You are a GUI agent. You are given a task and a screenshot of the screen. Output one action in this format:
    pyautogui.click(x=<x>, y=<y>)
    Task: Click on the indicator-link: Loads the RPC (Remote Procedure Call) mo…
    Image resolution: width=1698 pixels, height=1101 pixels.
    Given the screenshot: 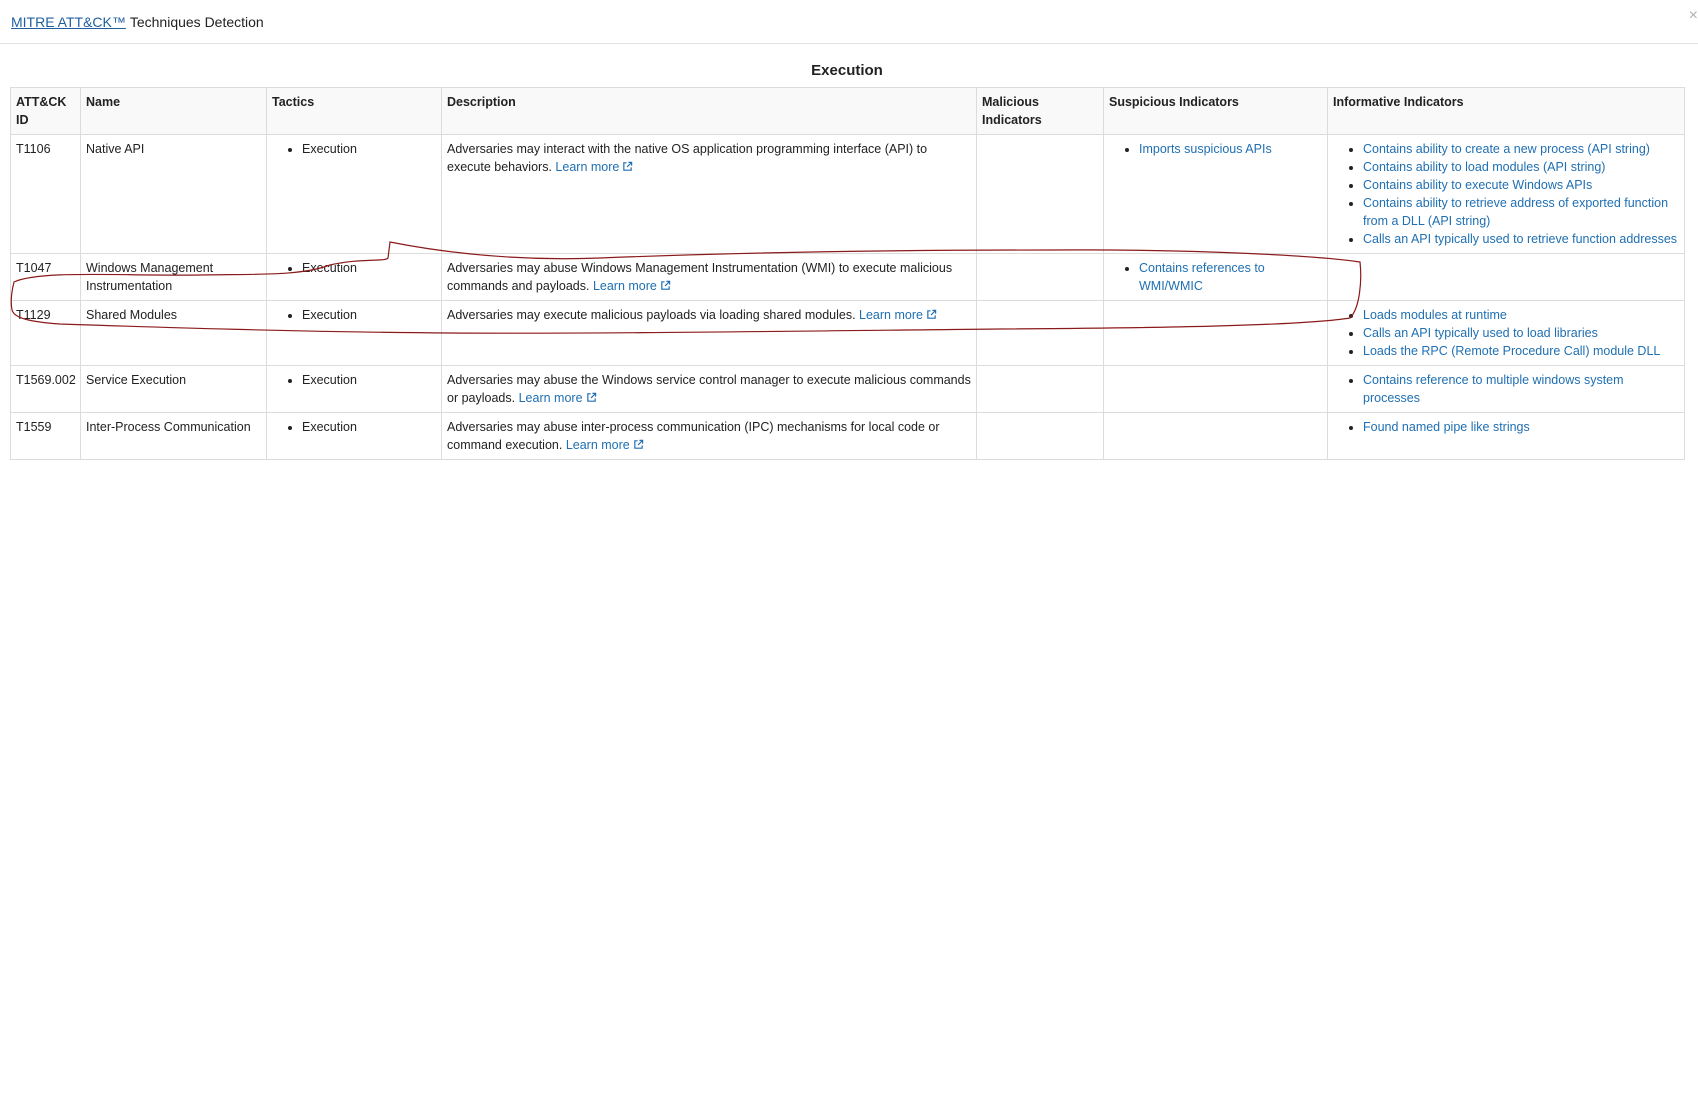 What is the action you would take?
    pyautogui.click(x=1511, y=351)
    